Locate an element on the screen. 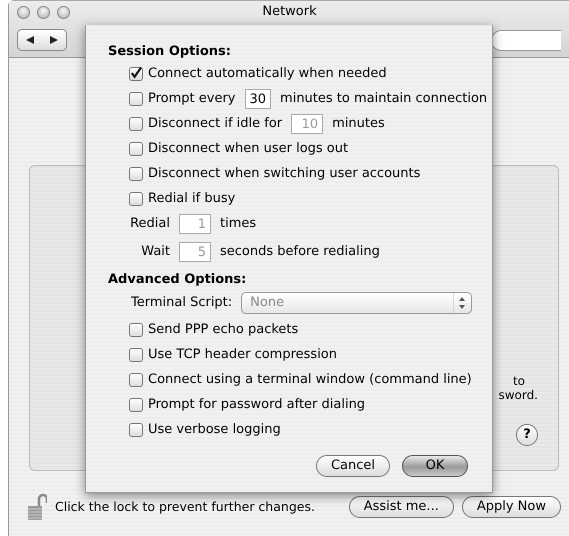 Image resolution: width=569 pixels, height=536 pixels. window-title: Network is located at coordinates (289, 12).